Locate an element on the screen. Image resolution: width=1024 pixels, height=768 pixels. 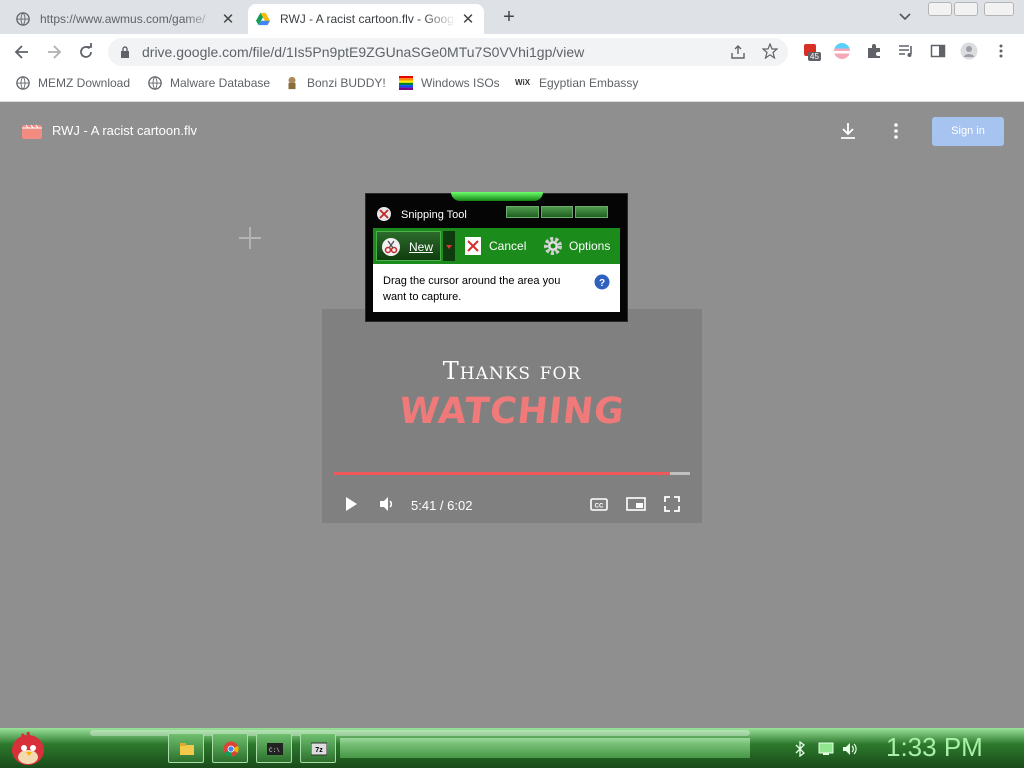
file-explorer-icon is located at coordinates (187, 749).